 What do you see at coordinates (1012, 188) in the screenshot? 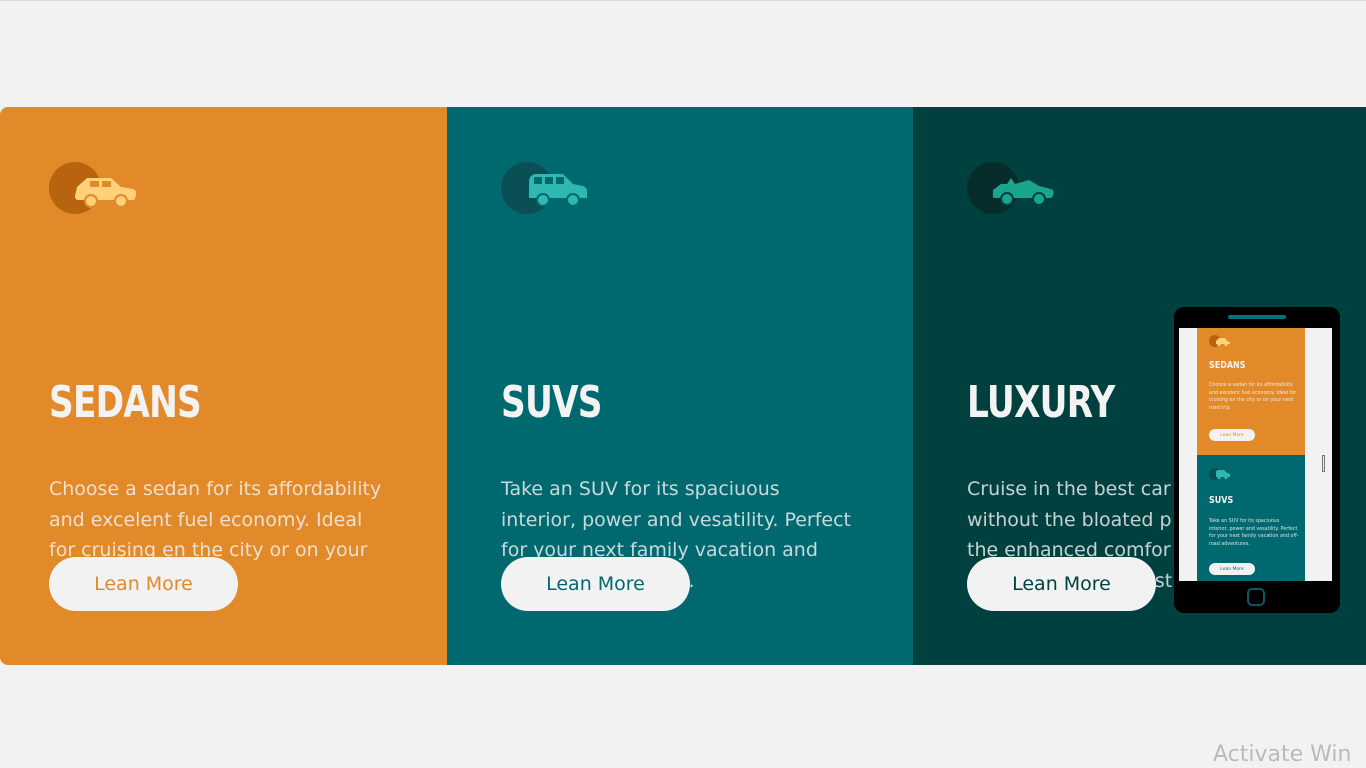
I see `convertible-car-icon` at bounding box center [1012, 188].